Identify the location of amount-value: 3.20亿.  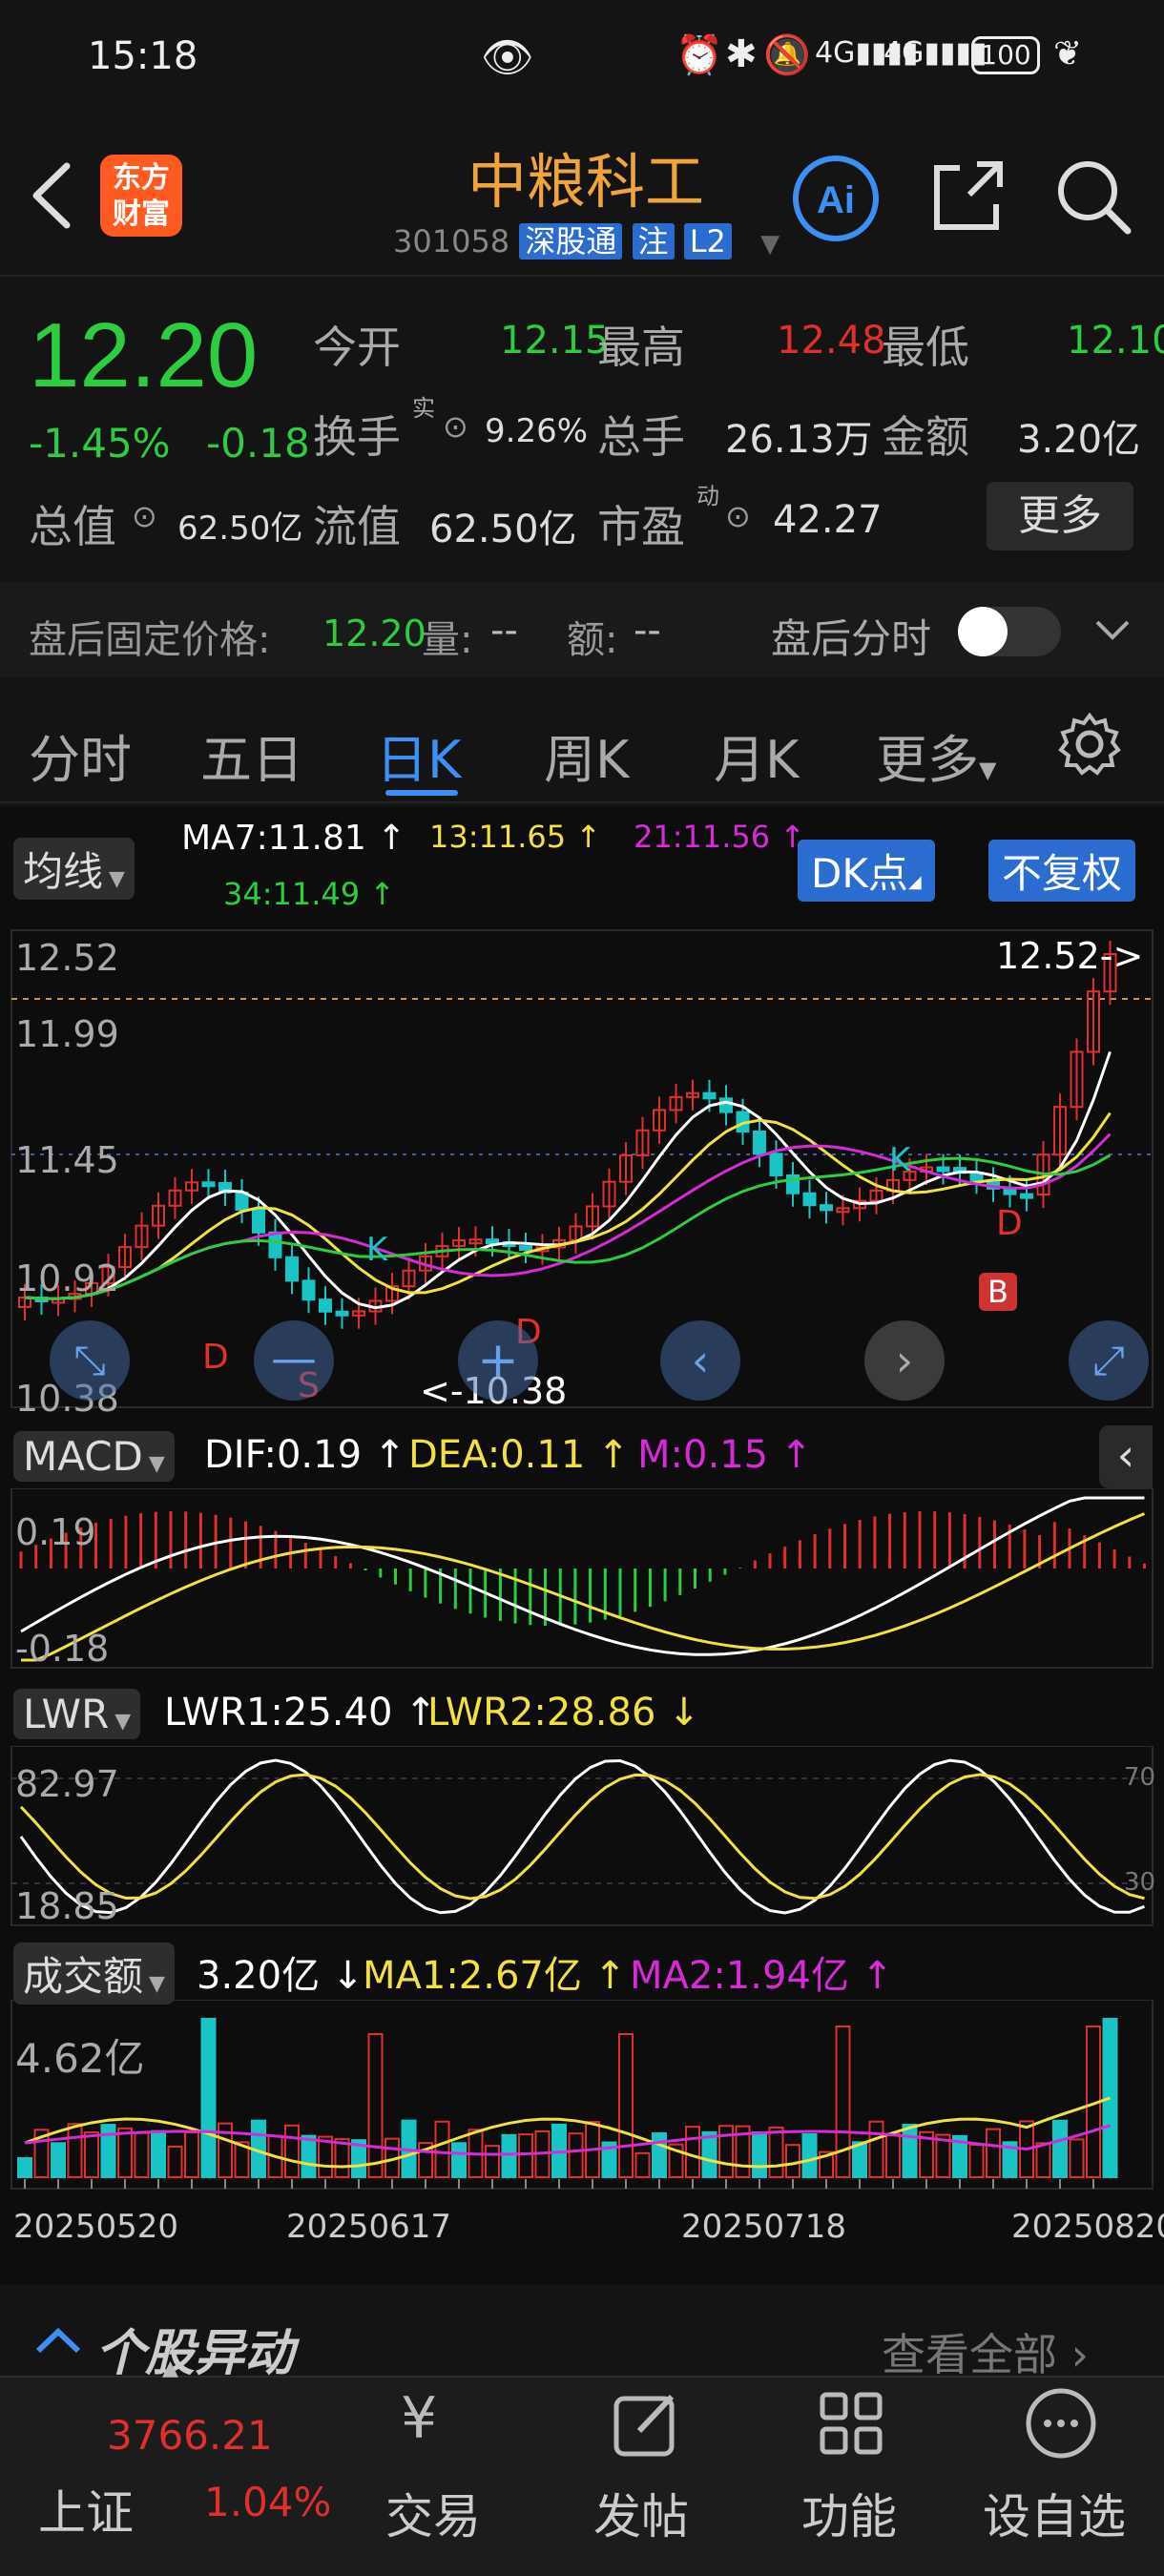
(1079, 440).